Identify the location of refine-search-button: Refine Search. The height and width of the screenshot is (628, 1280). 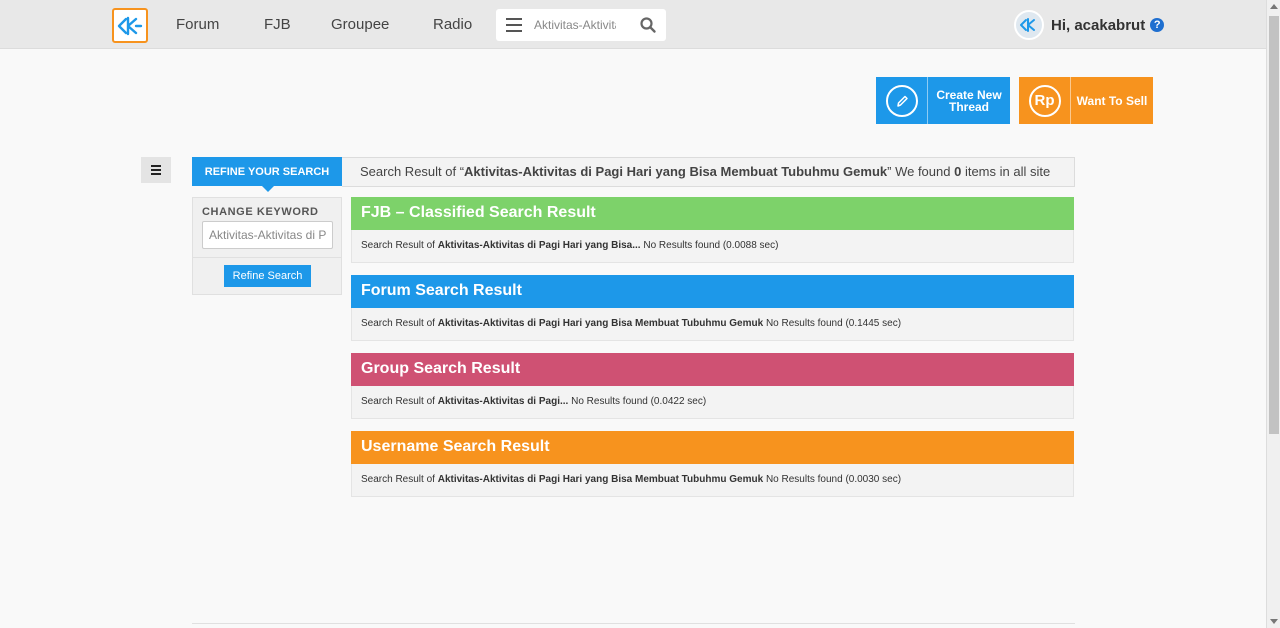
(267, 276).